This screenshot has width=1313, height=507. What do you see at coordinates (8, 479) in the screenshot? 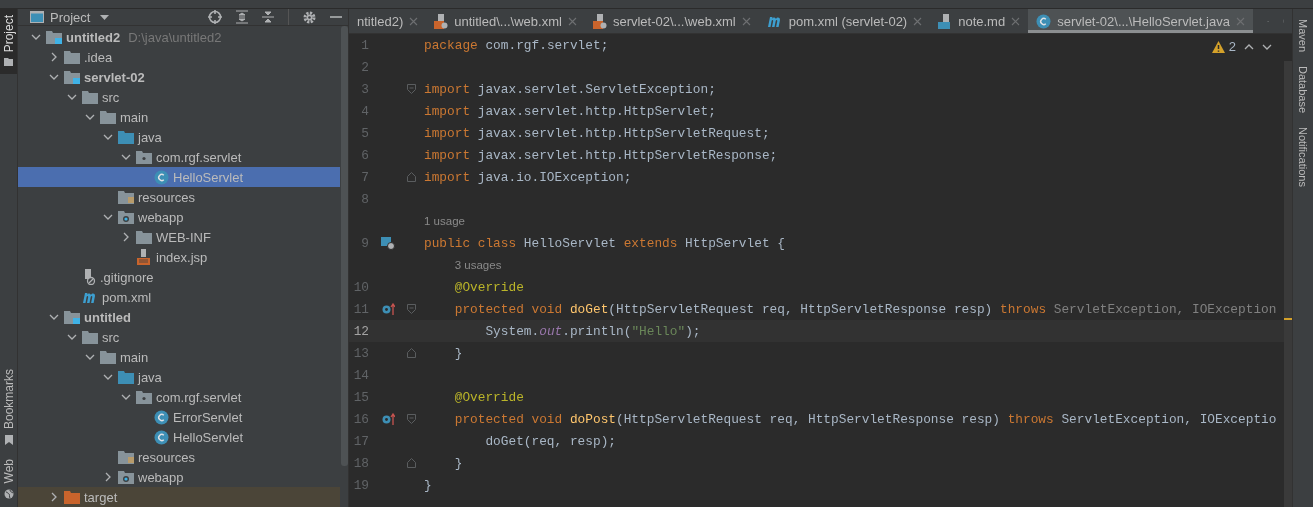
I see `tool-window-tab: Web` at bounding box center [8, 479].